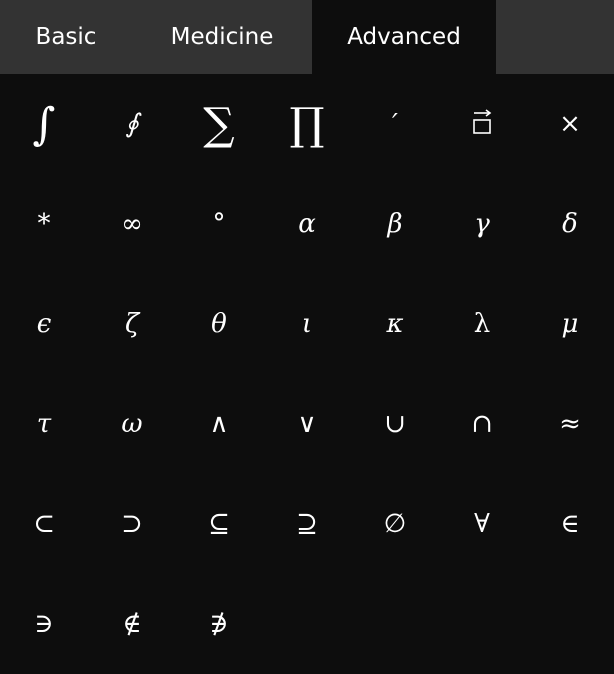 The image size is (614, 674). What do you see at coordinates (132, 524) in the screenshot?
I see `symbol-superset: ⊃` at bounding box center [132, 524].